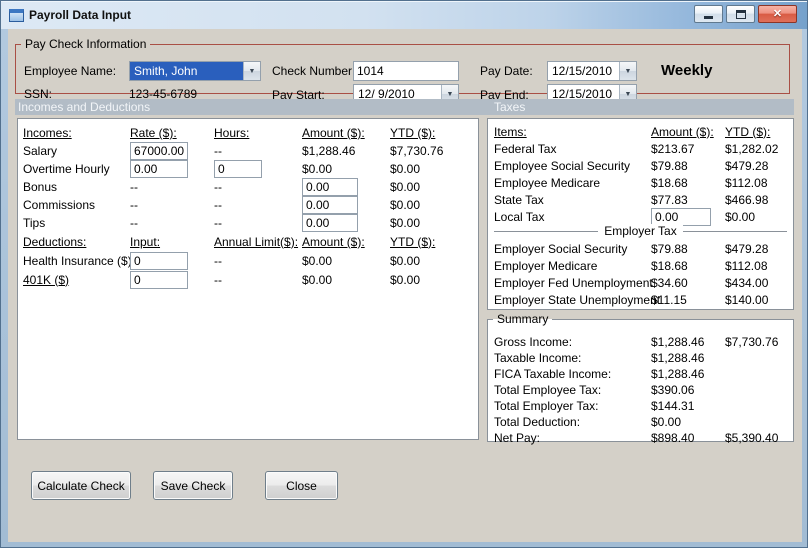  I want to click on summary-label: Total Employer Tax:, so click(546, 406).